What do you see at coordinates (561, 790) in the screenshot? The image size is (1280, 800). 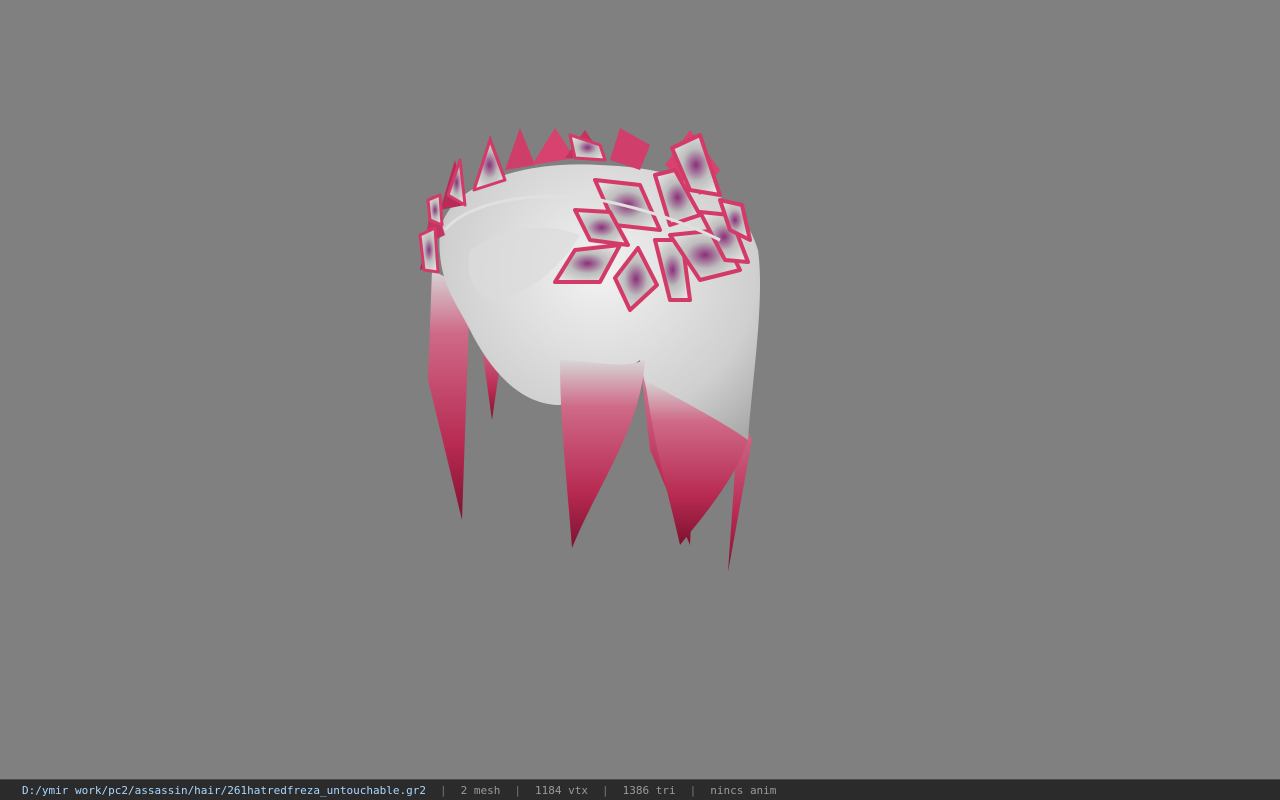 I see `vertex-count: 1184 vtx` at bounding box center [561, 790].